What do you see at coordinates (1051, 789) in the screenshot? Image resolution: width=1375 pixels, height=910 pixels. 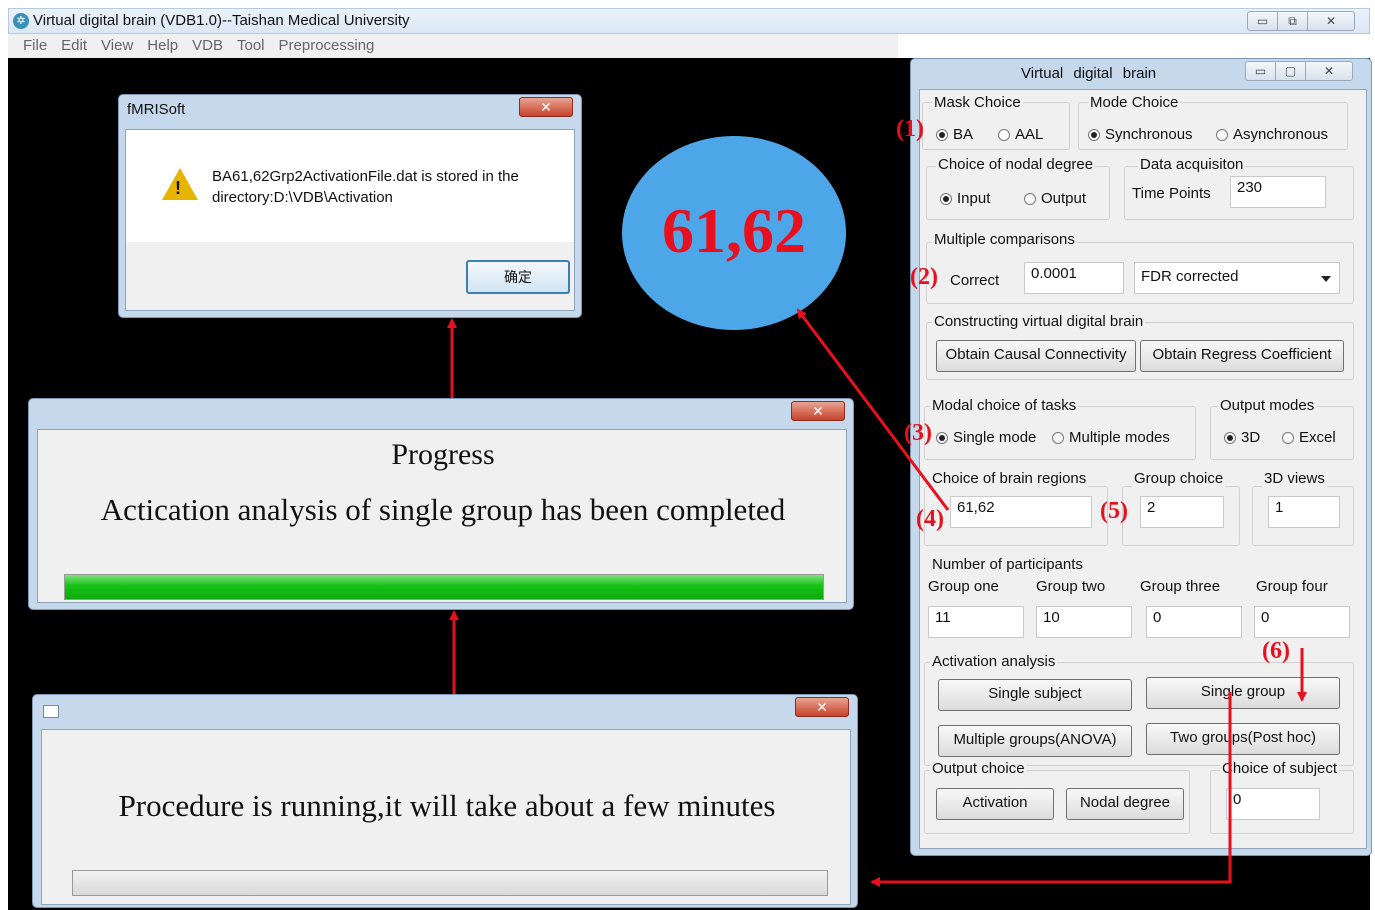 I see `arrow-single-group-to-running` at bounding box center [1051, 789].